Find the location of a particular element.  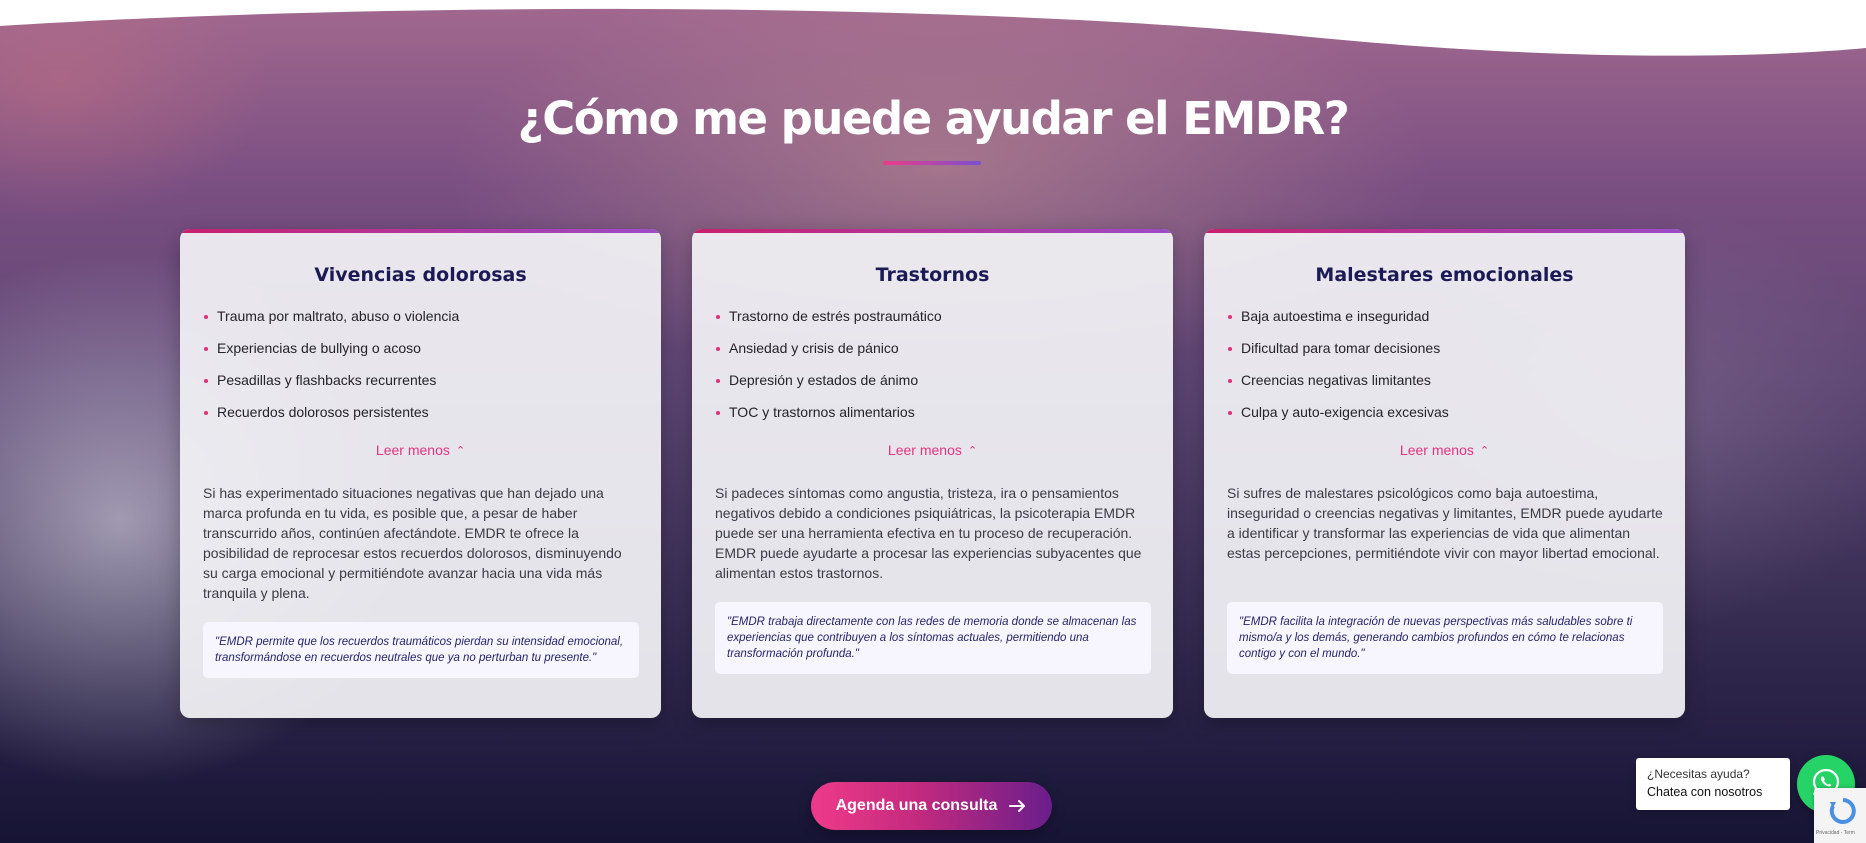

list-item: Pesadillas y flashbacks recurrentes is located at coordinates (331, 386).